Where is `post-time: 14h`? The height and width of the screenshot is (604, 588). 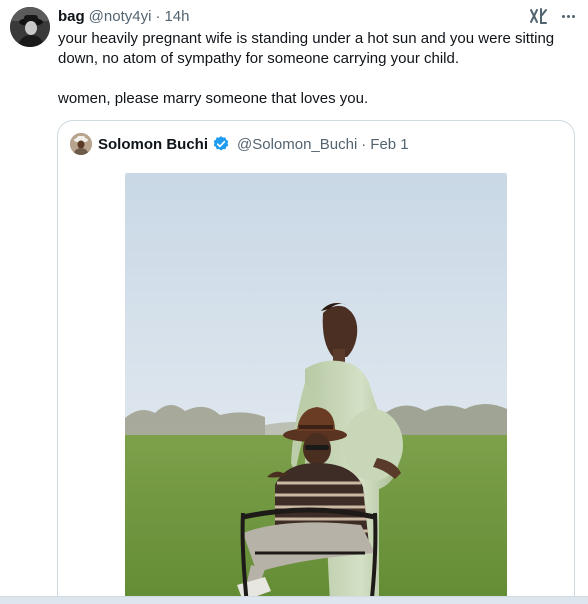 post-time: 14h is located at coordinates (176, 16).